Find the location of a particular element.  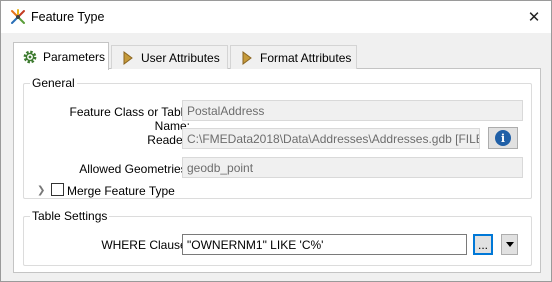

close-icon: ✕ is located at coordinates (534, 17).